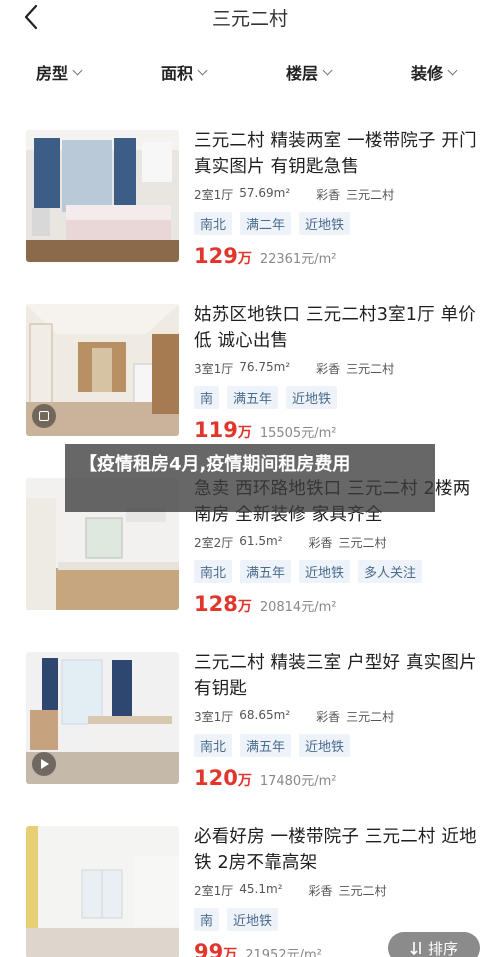 This screenshot has width=500, height=957. I want to click on listing-price-row: 128万 20814元/m², so click(339, 604).